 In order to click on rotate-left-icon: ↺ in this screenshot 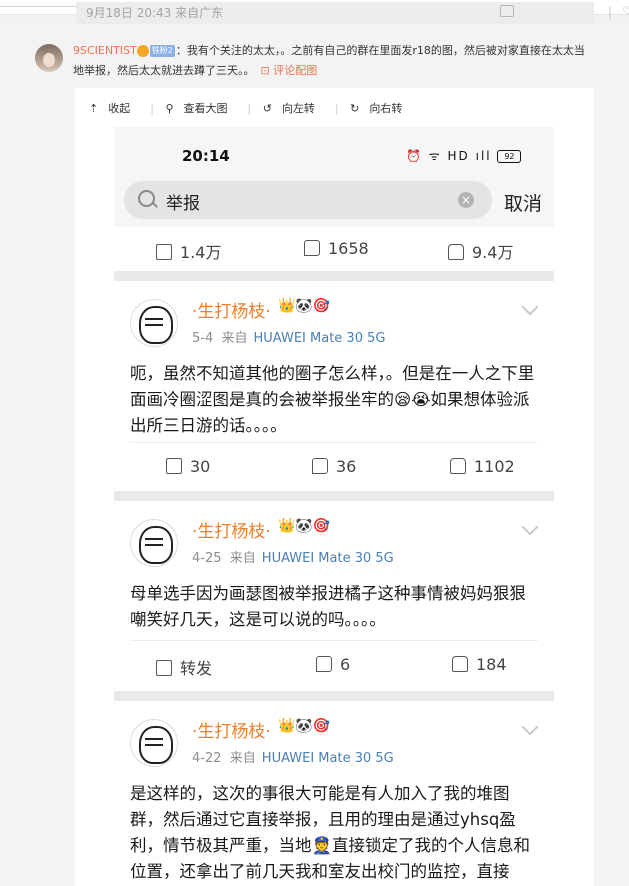, I will do `click(267, 108)`.